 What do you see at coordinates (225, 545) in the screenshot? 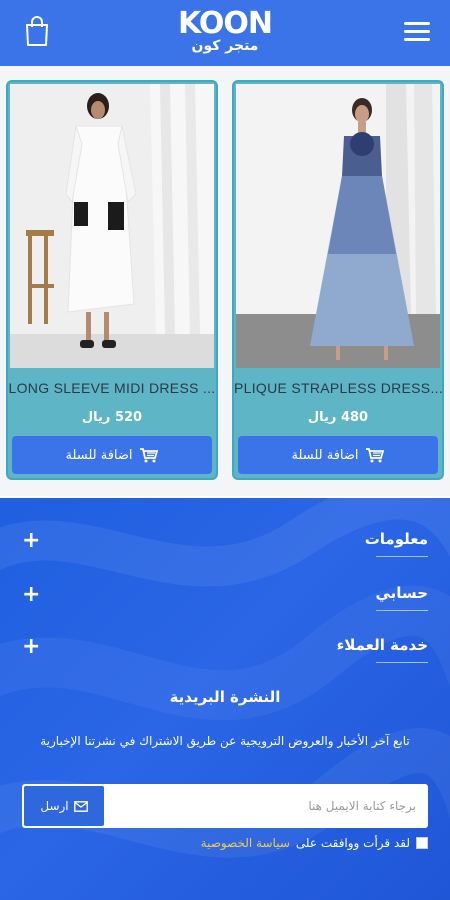
I see `footer-section-info: + معلومات` at bounding box center [225, 545].